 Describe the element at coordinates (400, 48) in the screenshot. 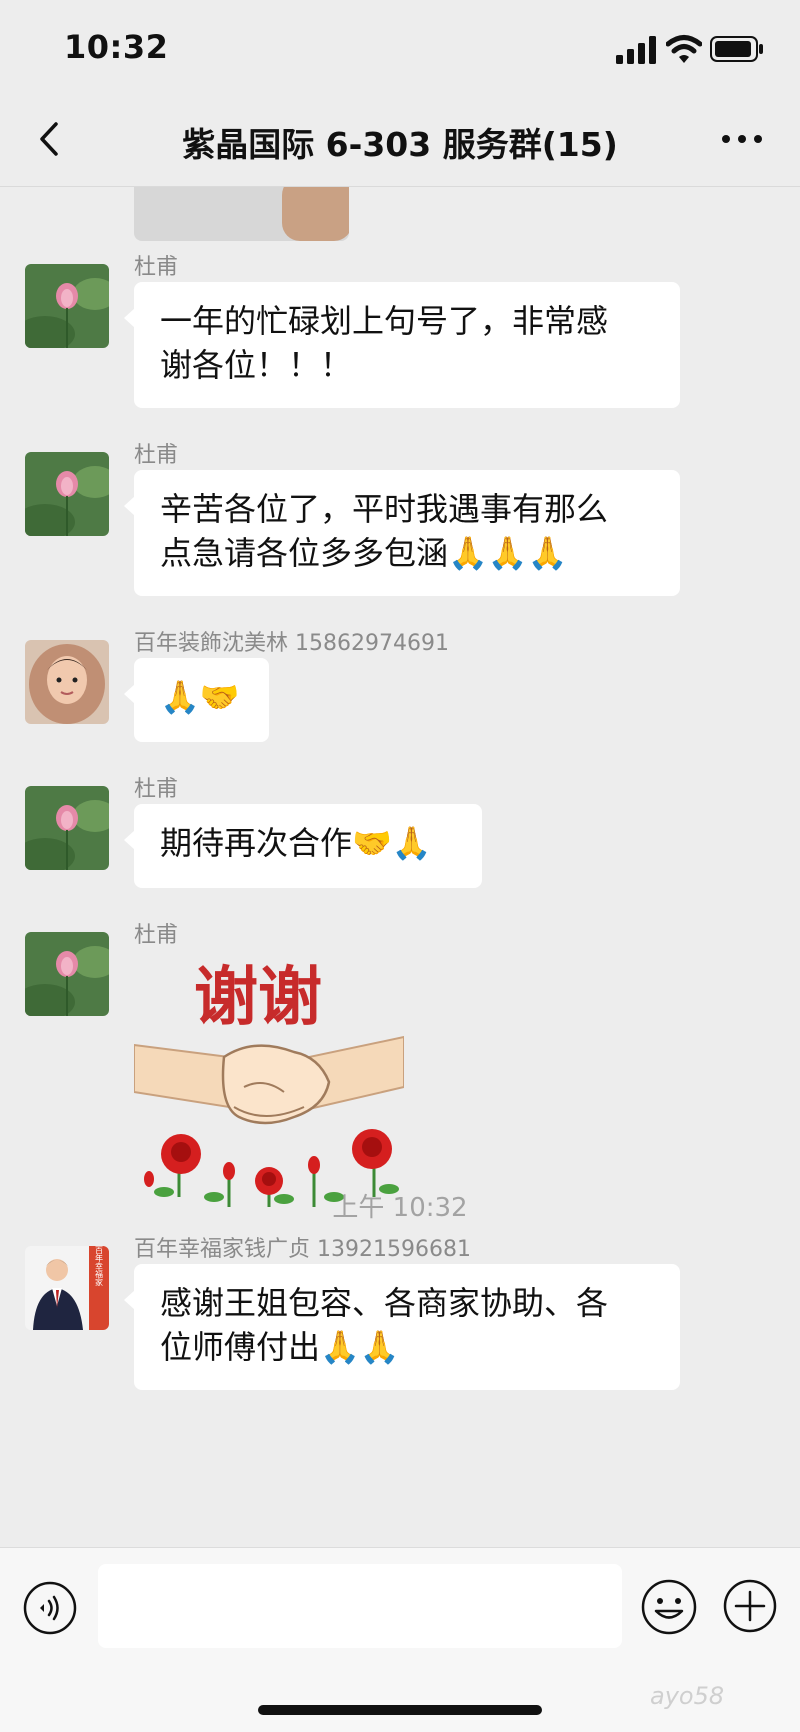

I see `status-bar: 10:32` at that location.